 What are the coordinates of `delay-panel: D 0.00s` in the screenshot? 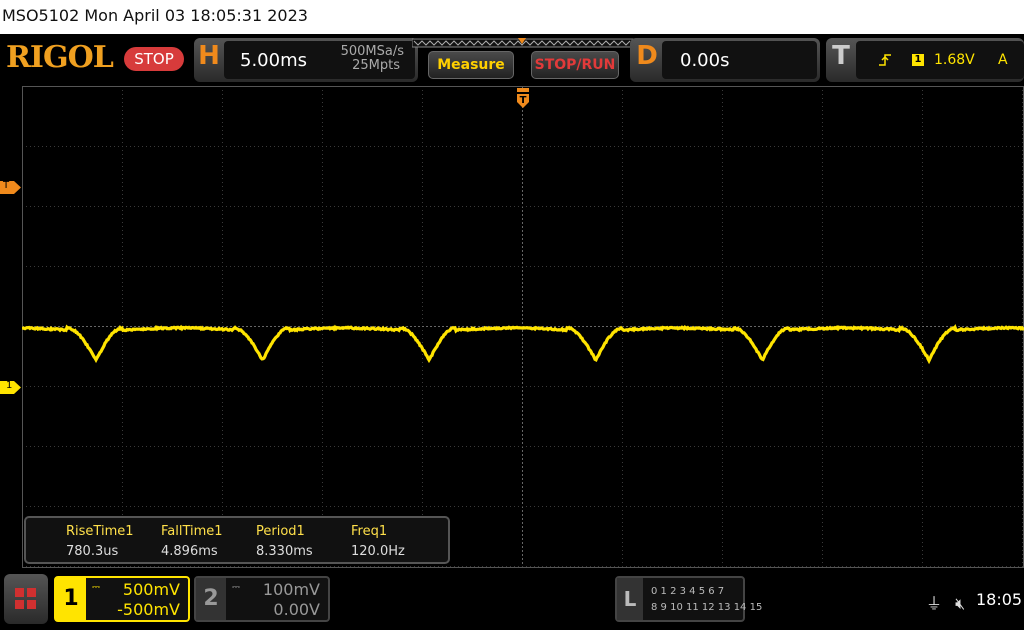 It's located at (725, 60).